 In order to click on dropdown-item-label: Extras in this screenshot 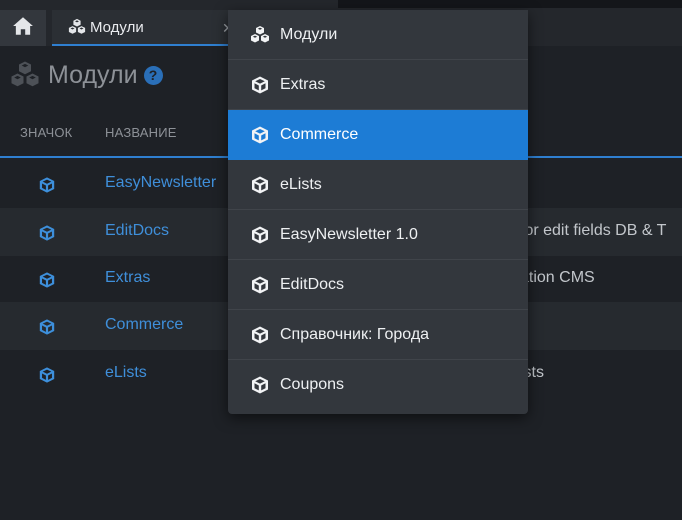, I will do `click(303, 84)`.